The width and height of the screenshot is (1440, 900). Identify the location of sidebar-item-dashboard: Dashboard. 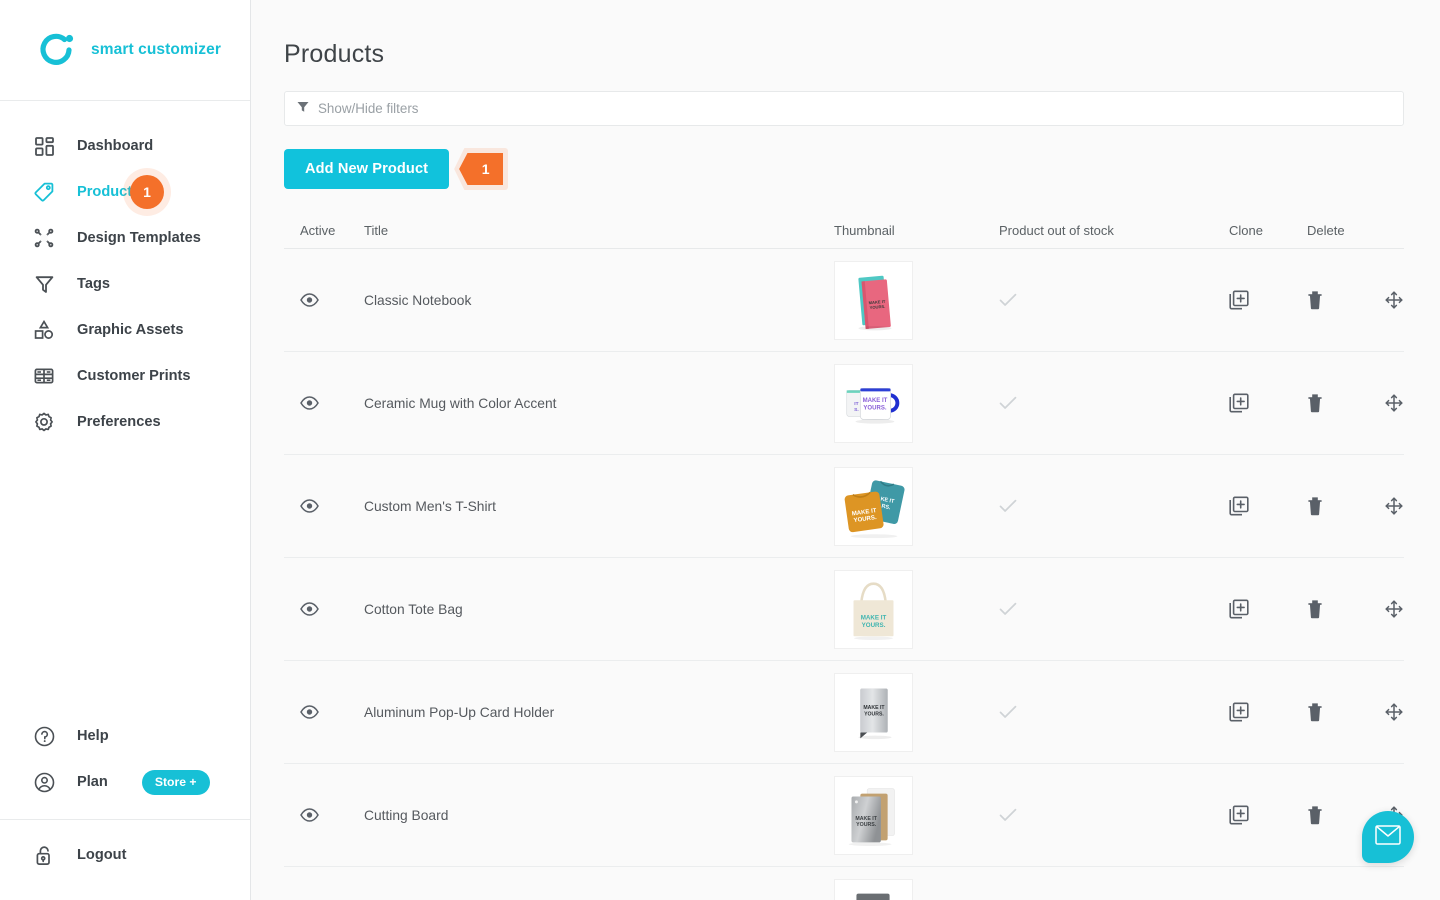
(125, 146).